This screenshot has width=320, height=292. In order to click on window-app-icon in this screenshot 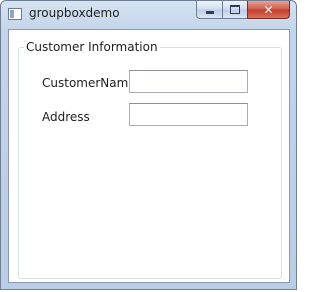, I will do `click(15, 14)`.